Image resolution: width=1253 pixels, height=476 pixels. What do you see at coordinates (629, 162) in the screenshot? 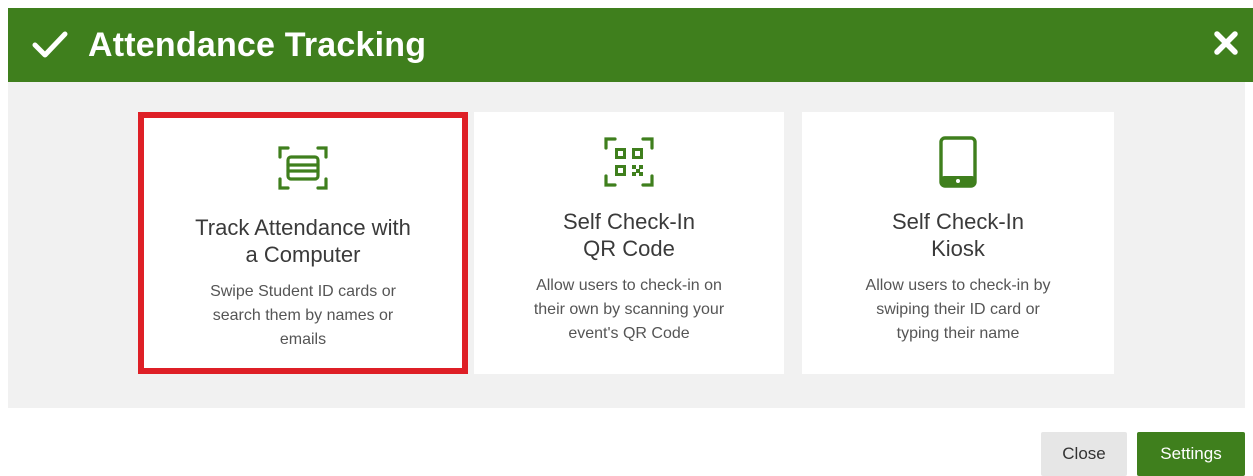
I see `qr-code-icon` at bounding box center [629, 162].